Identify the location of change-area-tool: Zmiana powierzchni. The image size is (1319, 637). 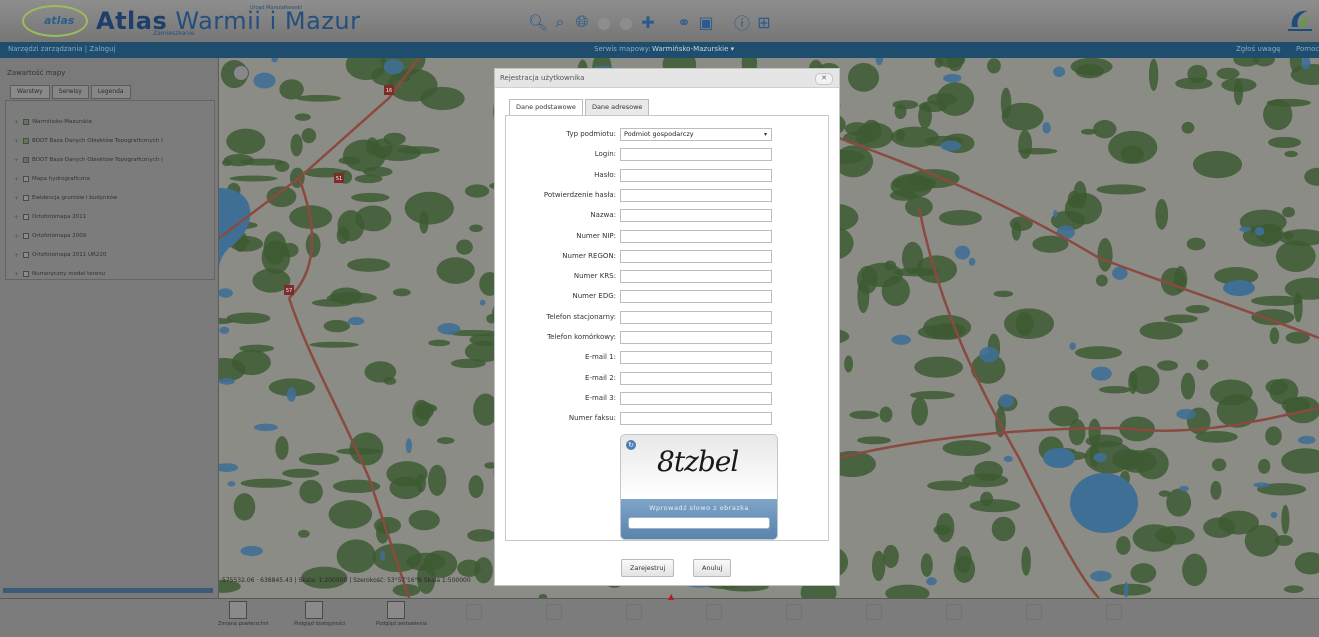
(243, 614).